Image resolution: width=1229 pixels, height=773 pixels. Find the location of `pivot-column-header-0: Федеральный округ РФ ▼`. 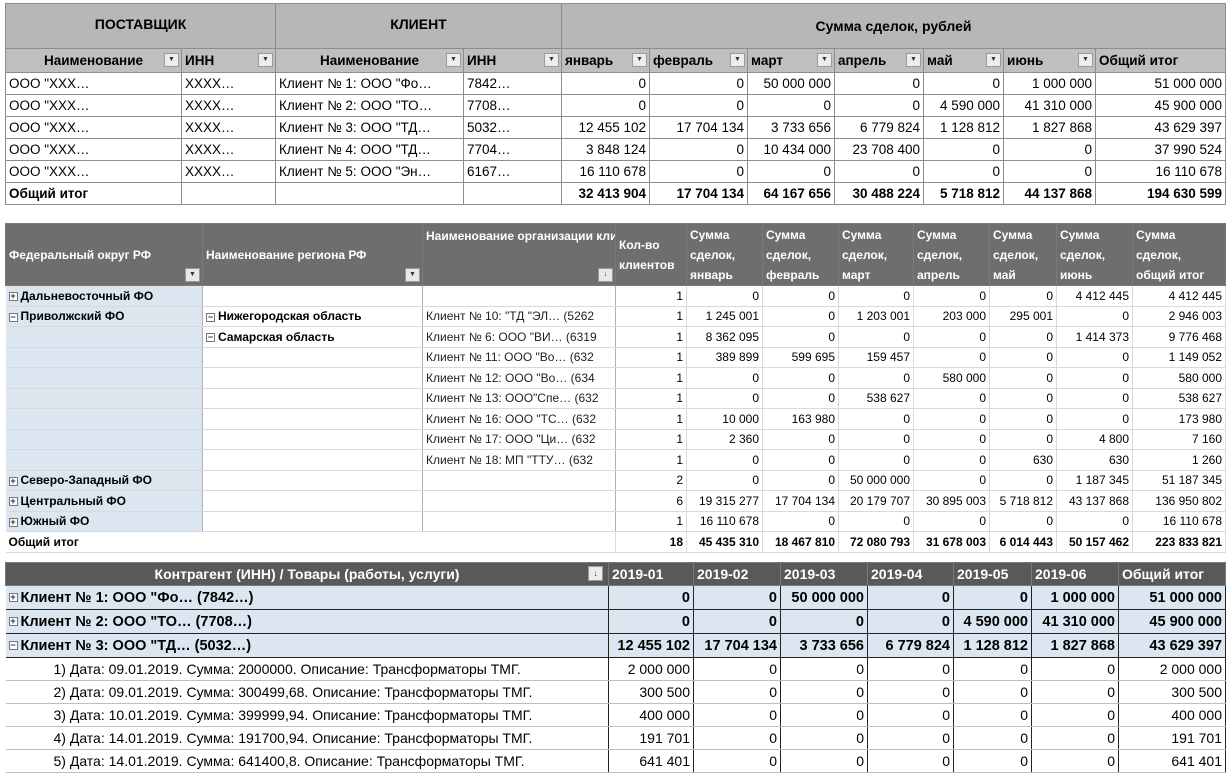

pivot-column-header-0: Федеральный округ РФ ▼ is located at coordinates (104, 254).